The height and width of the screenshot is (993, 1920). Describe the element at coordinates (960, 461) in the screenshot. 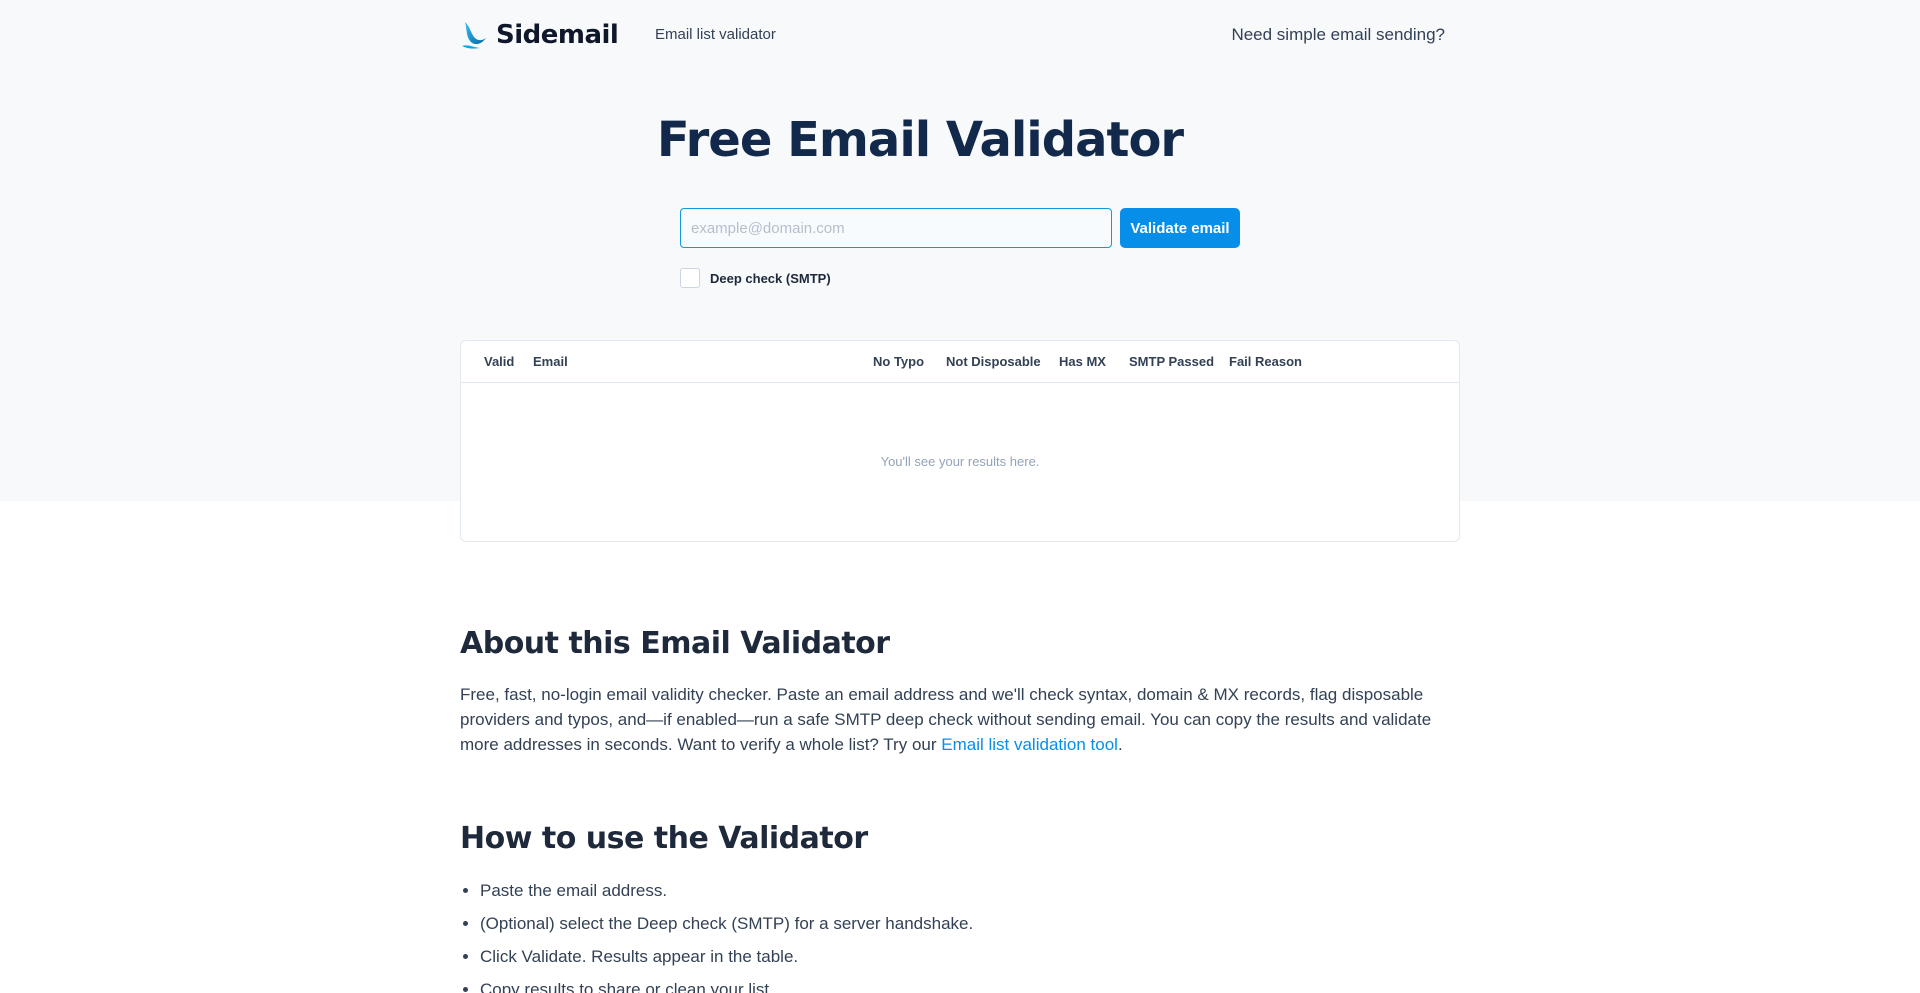

I see `results-empty-message: You'll see your results here.` at that location.